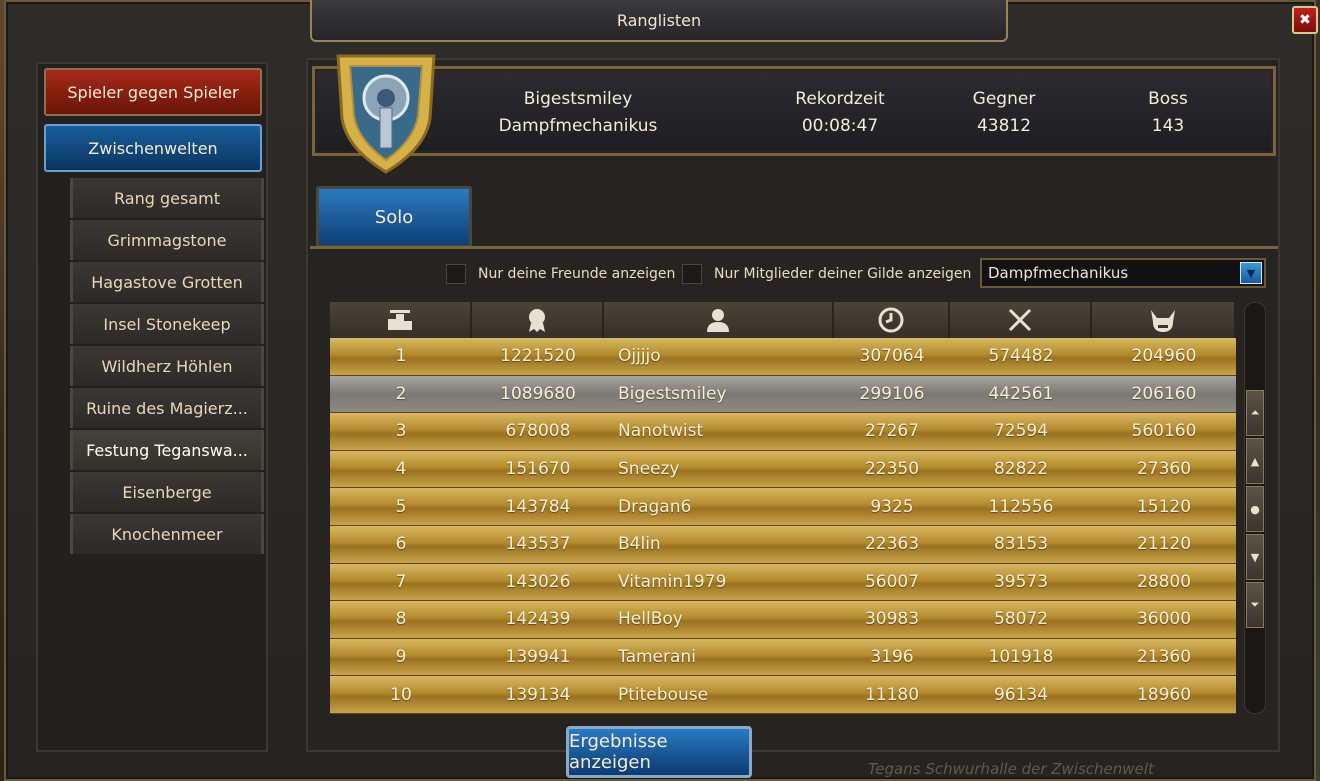 This screenshot has height=781, width=1320. What do you see at coordinates (456, 274) in the screenshot?
I see `friends-checkbox` at bounding box center [456, 274].